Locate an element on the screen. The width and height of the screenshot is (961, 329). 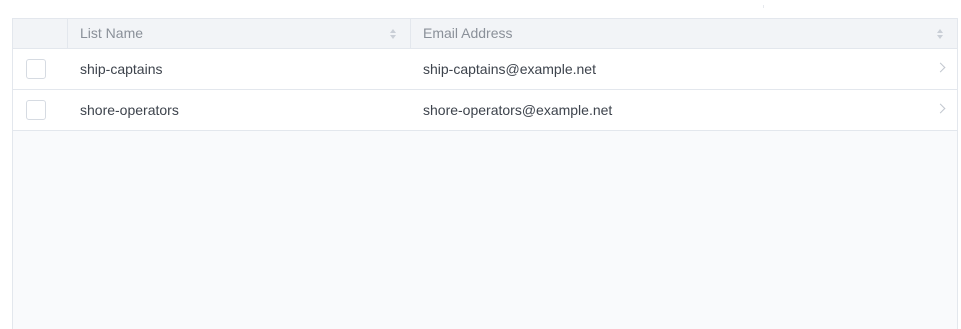
column-header-label: List Name is located at coordinates (112, 33).